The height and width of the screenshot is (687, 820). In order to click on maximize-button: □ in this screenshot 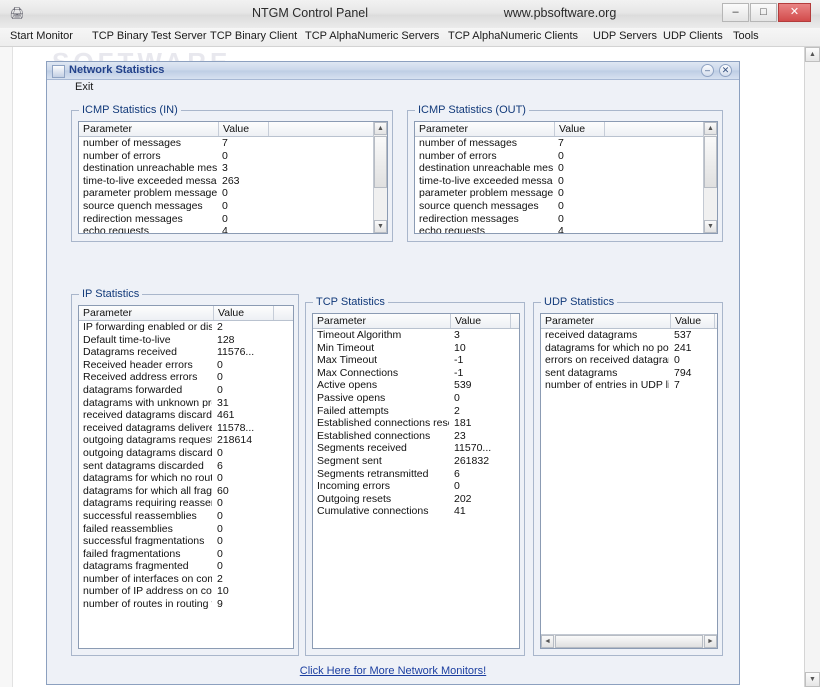, I will do `click(763, 12)`.